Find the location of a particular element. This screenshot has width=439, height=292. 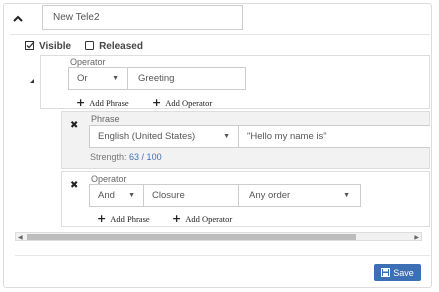

unchecked-box-icon is located at coordinates (90, 45).